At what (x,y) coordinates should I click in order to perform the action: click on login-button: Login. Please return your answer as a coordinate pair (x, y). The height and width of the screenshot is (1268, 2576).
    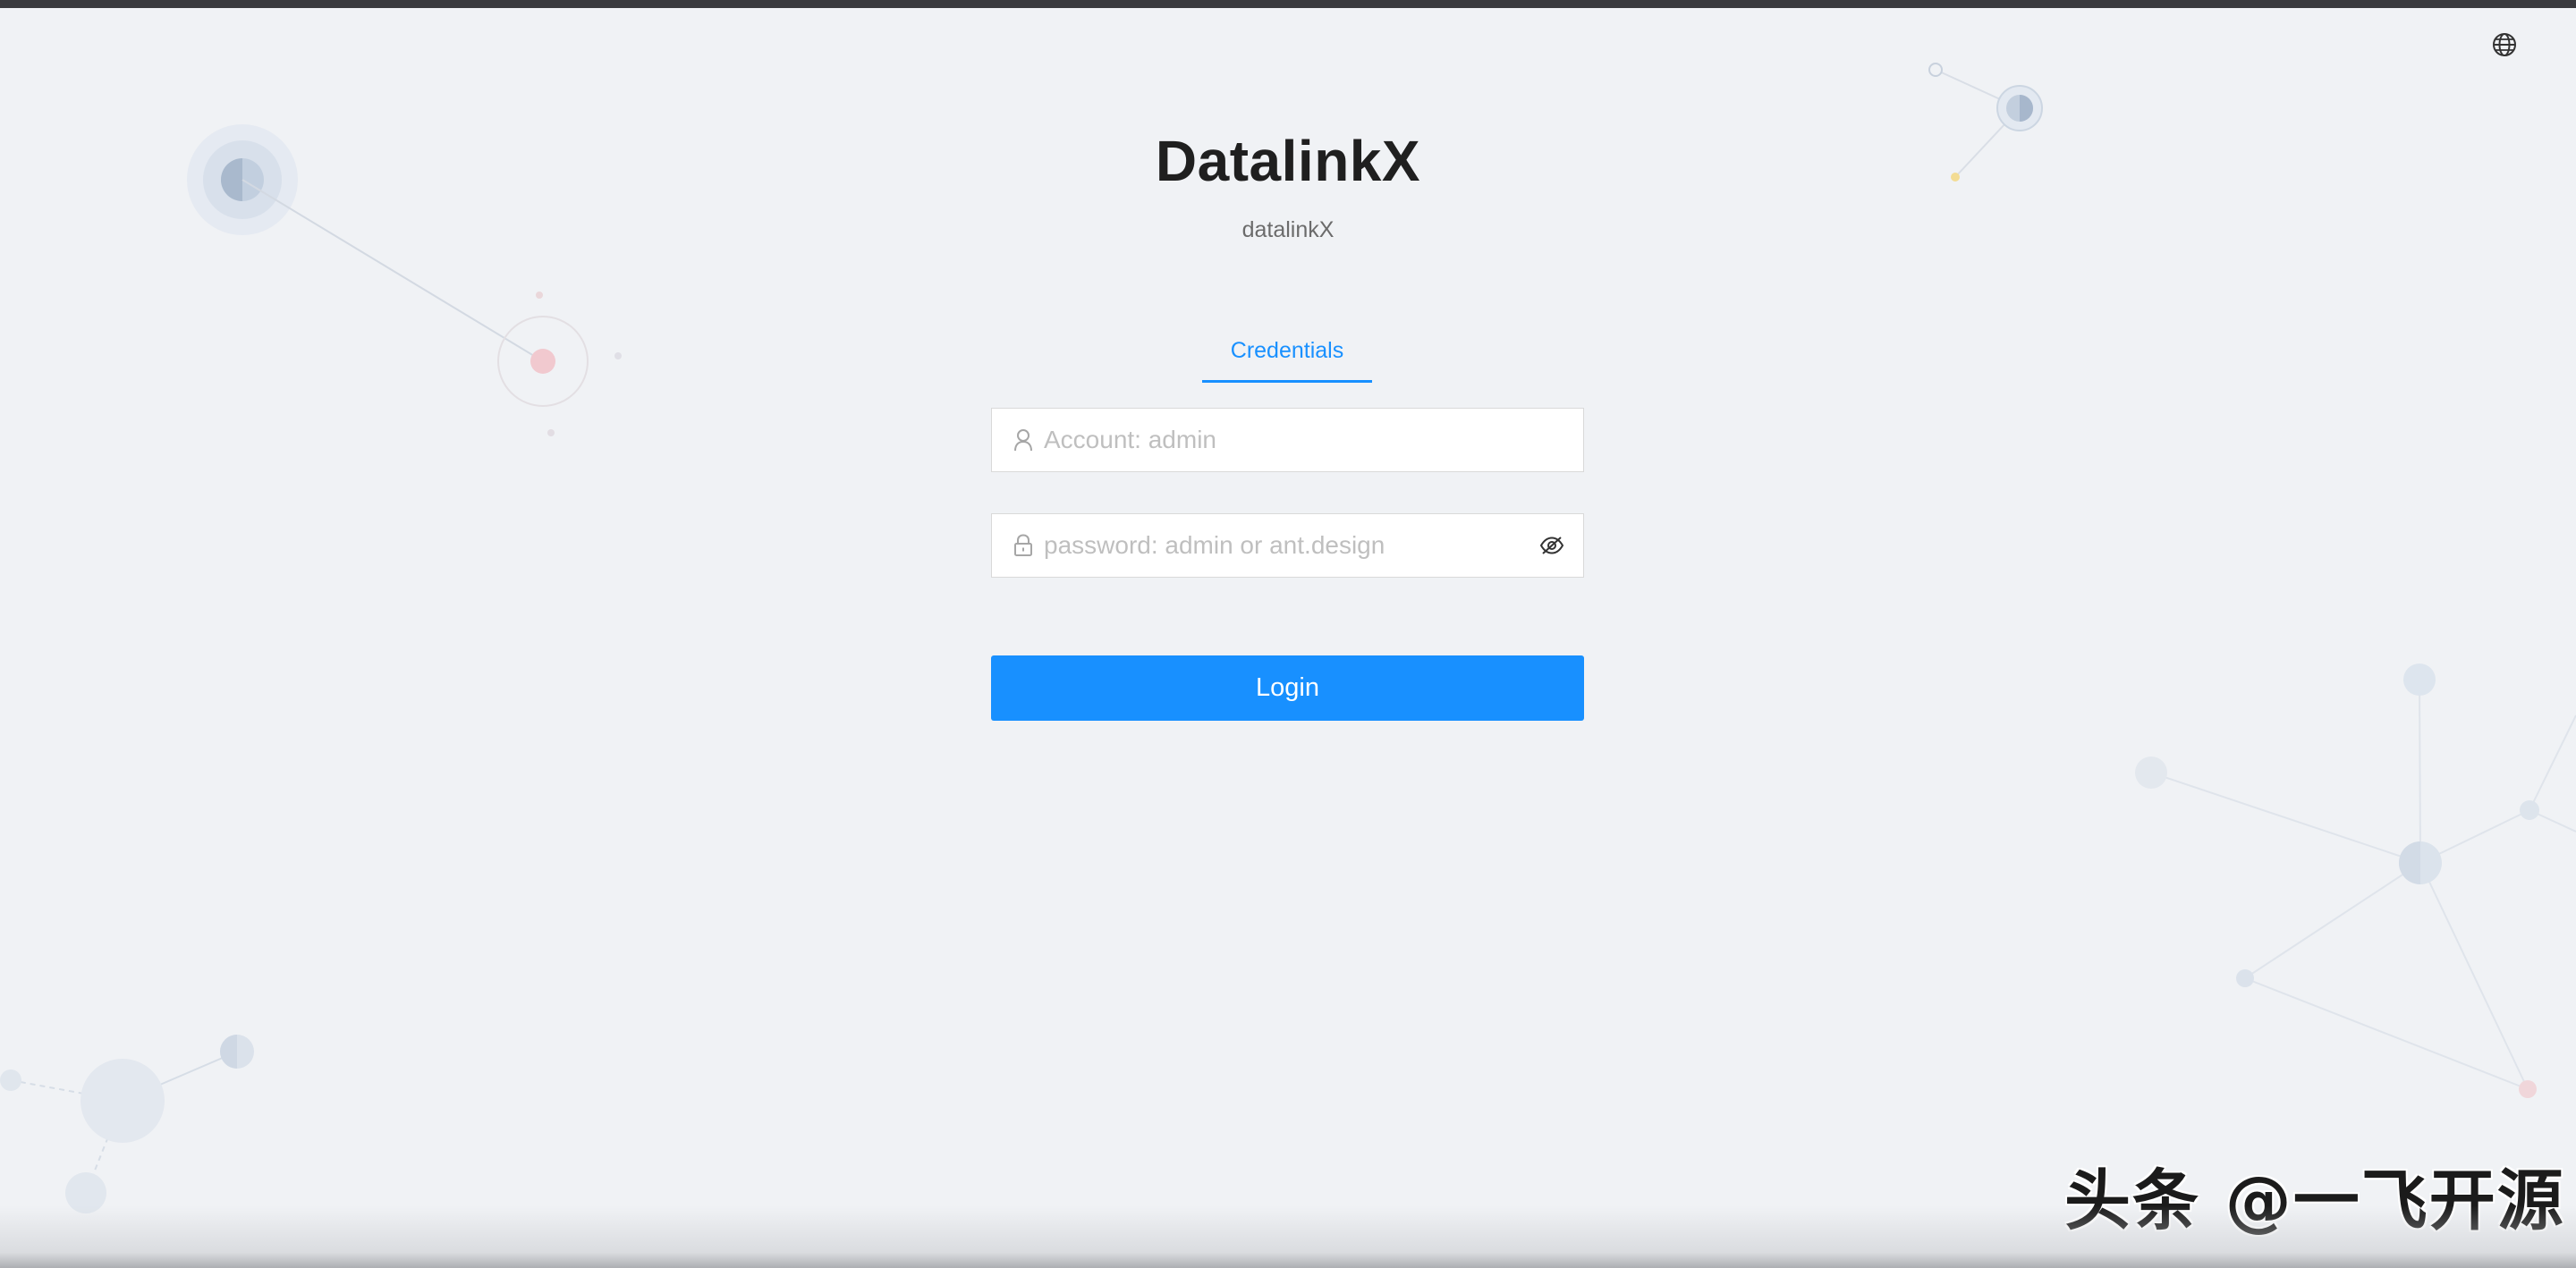
    Looking at the image, I should click on (1287, 688).